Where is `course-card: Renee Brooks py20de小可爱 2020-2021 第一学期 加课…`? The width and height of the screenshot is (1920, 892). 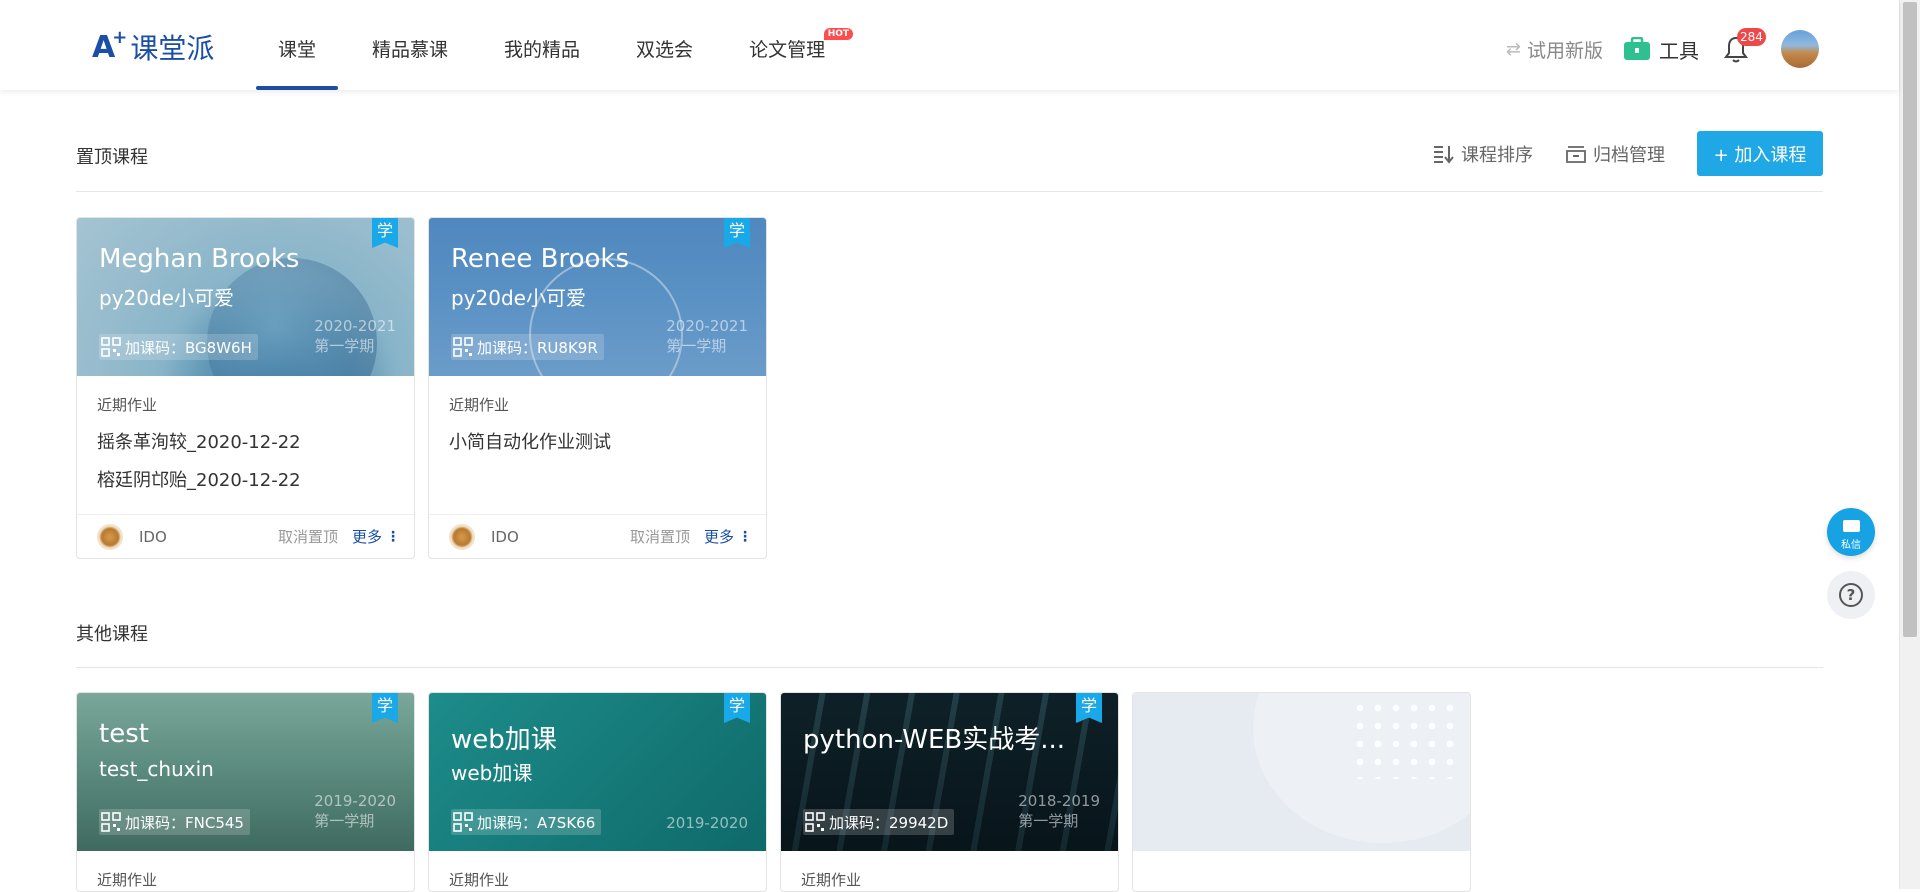
course-card: Renee Brooks py20de小可爱 2020-2021 第一学期 加课… is located at coordinates (597, 388).